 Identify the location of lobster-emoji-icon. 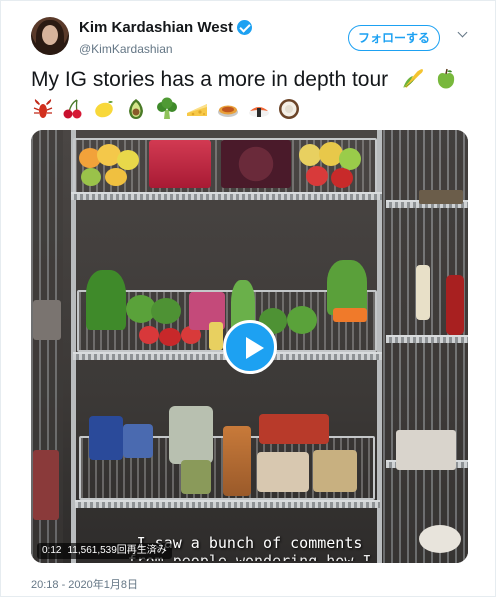
(43, 108).